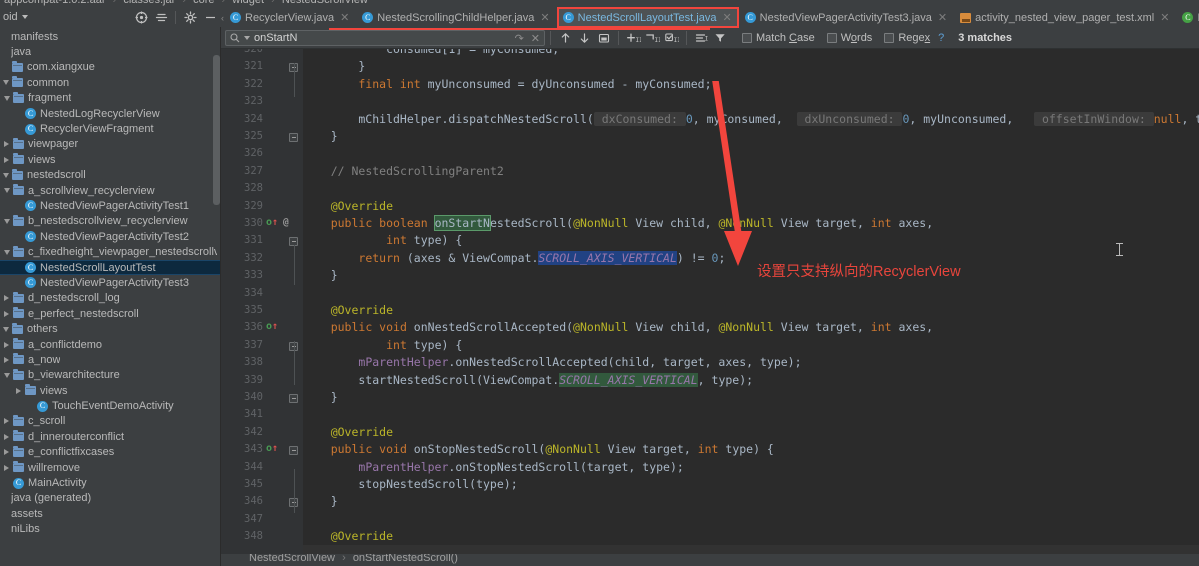 This screenshot has width=1199, height=566. I want to click on tree-node-willremove: willremove, so click(110, 467).